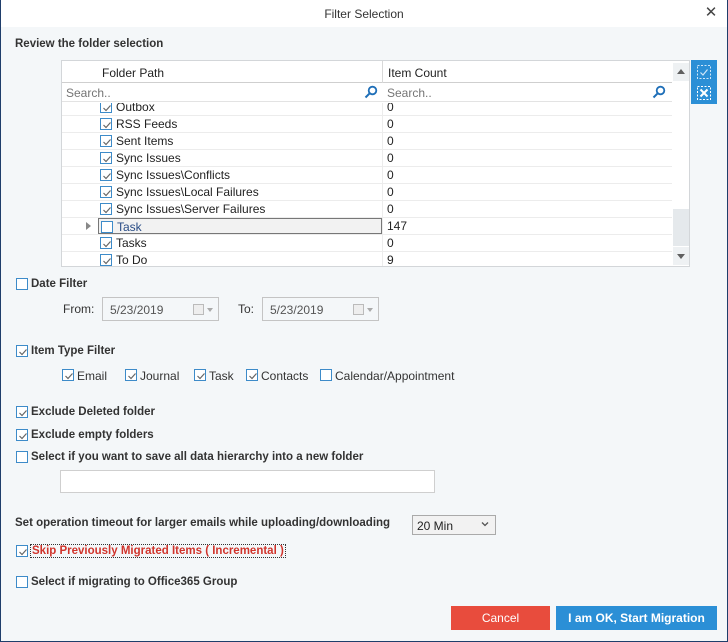 This screenshot has width=728, height=642. Describe the element at coordinates (187, 192) in the screenshot. I see `folder-path: Sync Issues\Local Failures` at that location.